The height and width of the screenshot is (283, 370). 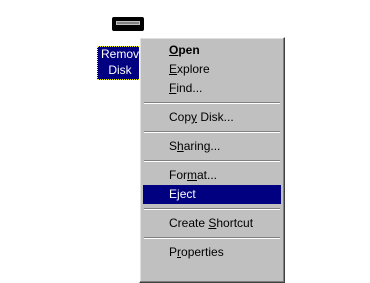 I want to click on removable-disk-desktop-icon: Remov Disk, so click(x=120, y=48).